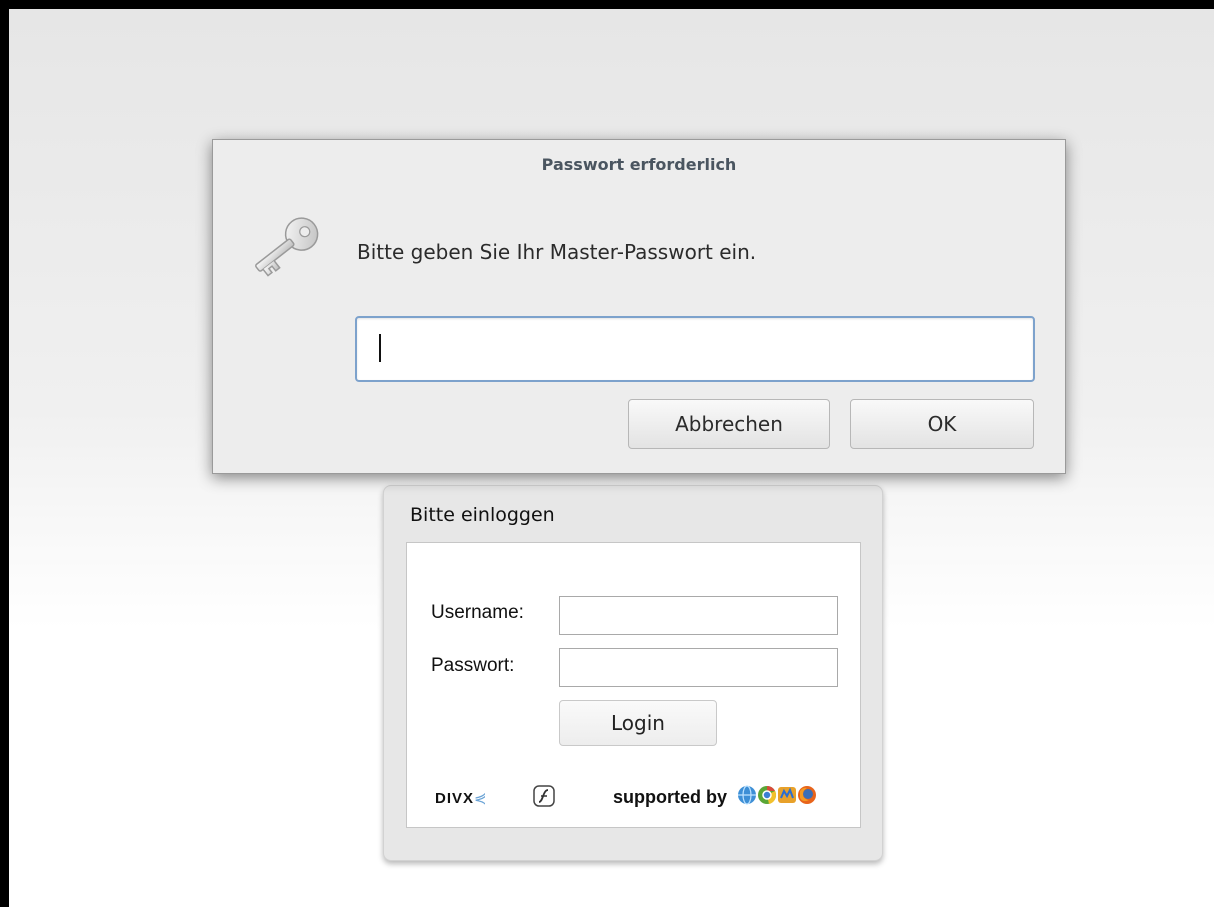 The height and width of the screenshot is (907, 1214). Describe the element at coordinates (455, 798) in the screenshot. I see `divx-logo-text: DIVX` at that location.